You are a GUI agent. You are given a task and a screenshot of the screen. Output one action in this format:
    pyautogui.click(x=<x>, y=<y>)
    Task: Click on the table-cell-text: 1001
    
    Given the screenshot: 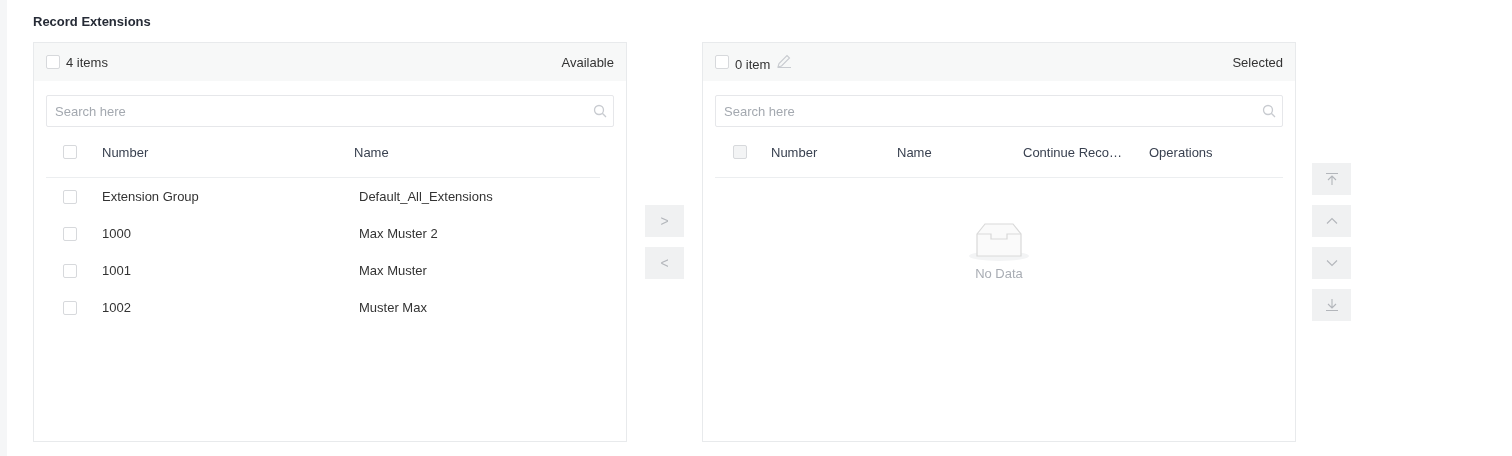 What is the action you would take?
    pyautogui.click(x=117, y=270)
    